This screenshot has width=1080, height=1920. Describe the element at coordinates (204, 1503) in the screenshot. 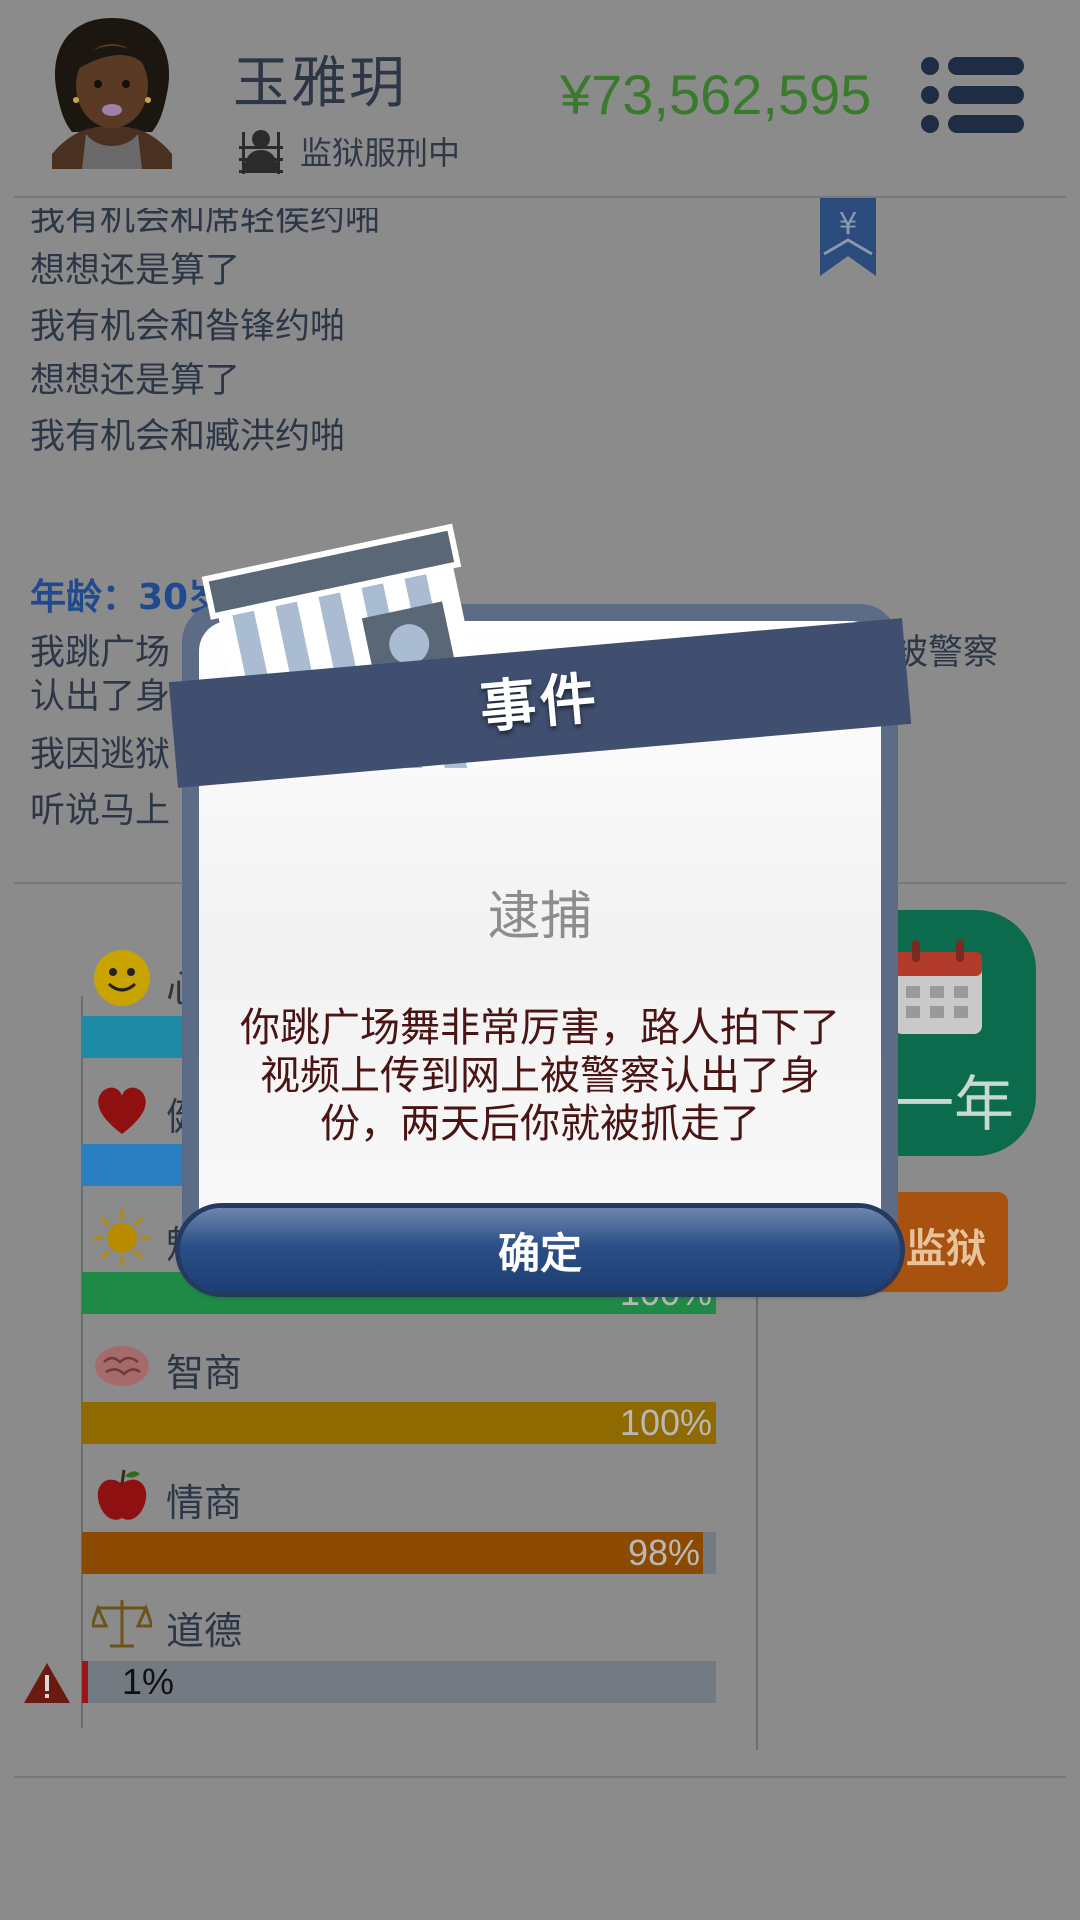

I see `stat-label-eq: 情商` at that location.